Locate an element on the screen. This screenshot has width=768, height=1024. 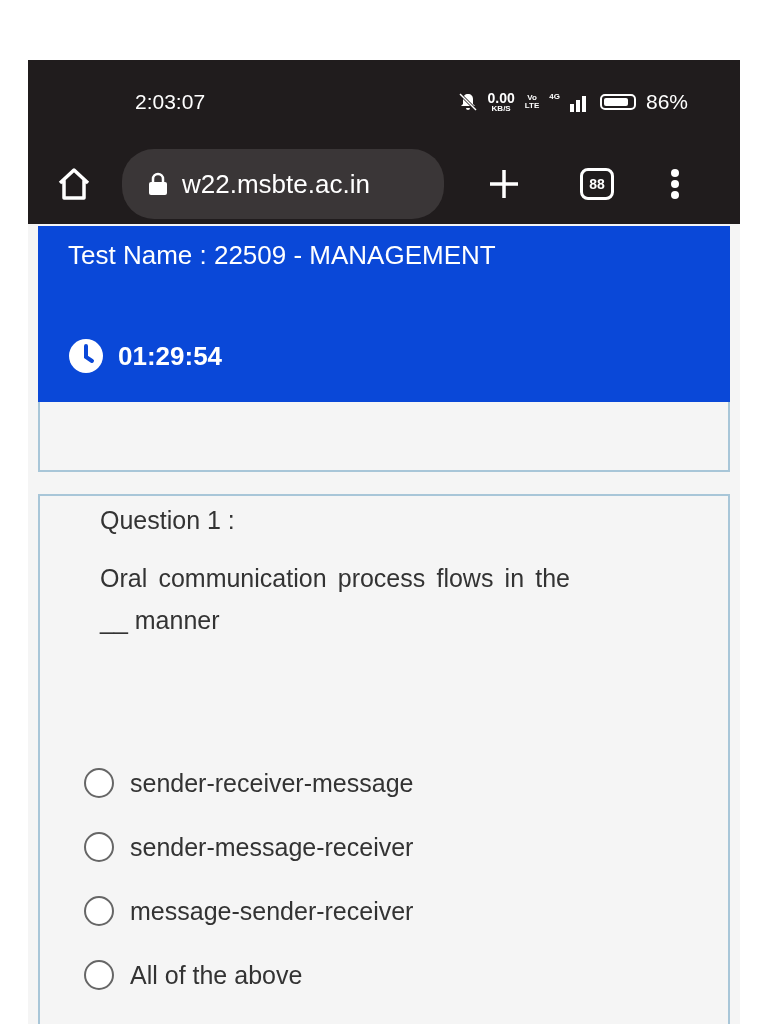
test-name: Test Name : 22509 - MANAGEMENT is located at coordinates (282, 255).